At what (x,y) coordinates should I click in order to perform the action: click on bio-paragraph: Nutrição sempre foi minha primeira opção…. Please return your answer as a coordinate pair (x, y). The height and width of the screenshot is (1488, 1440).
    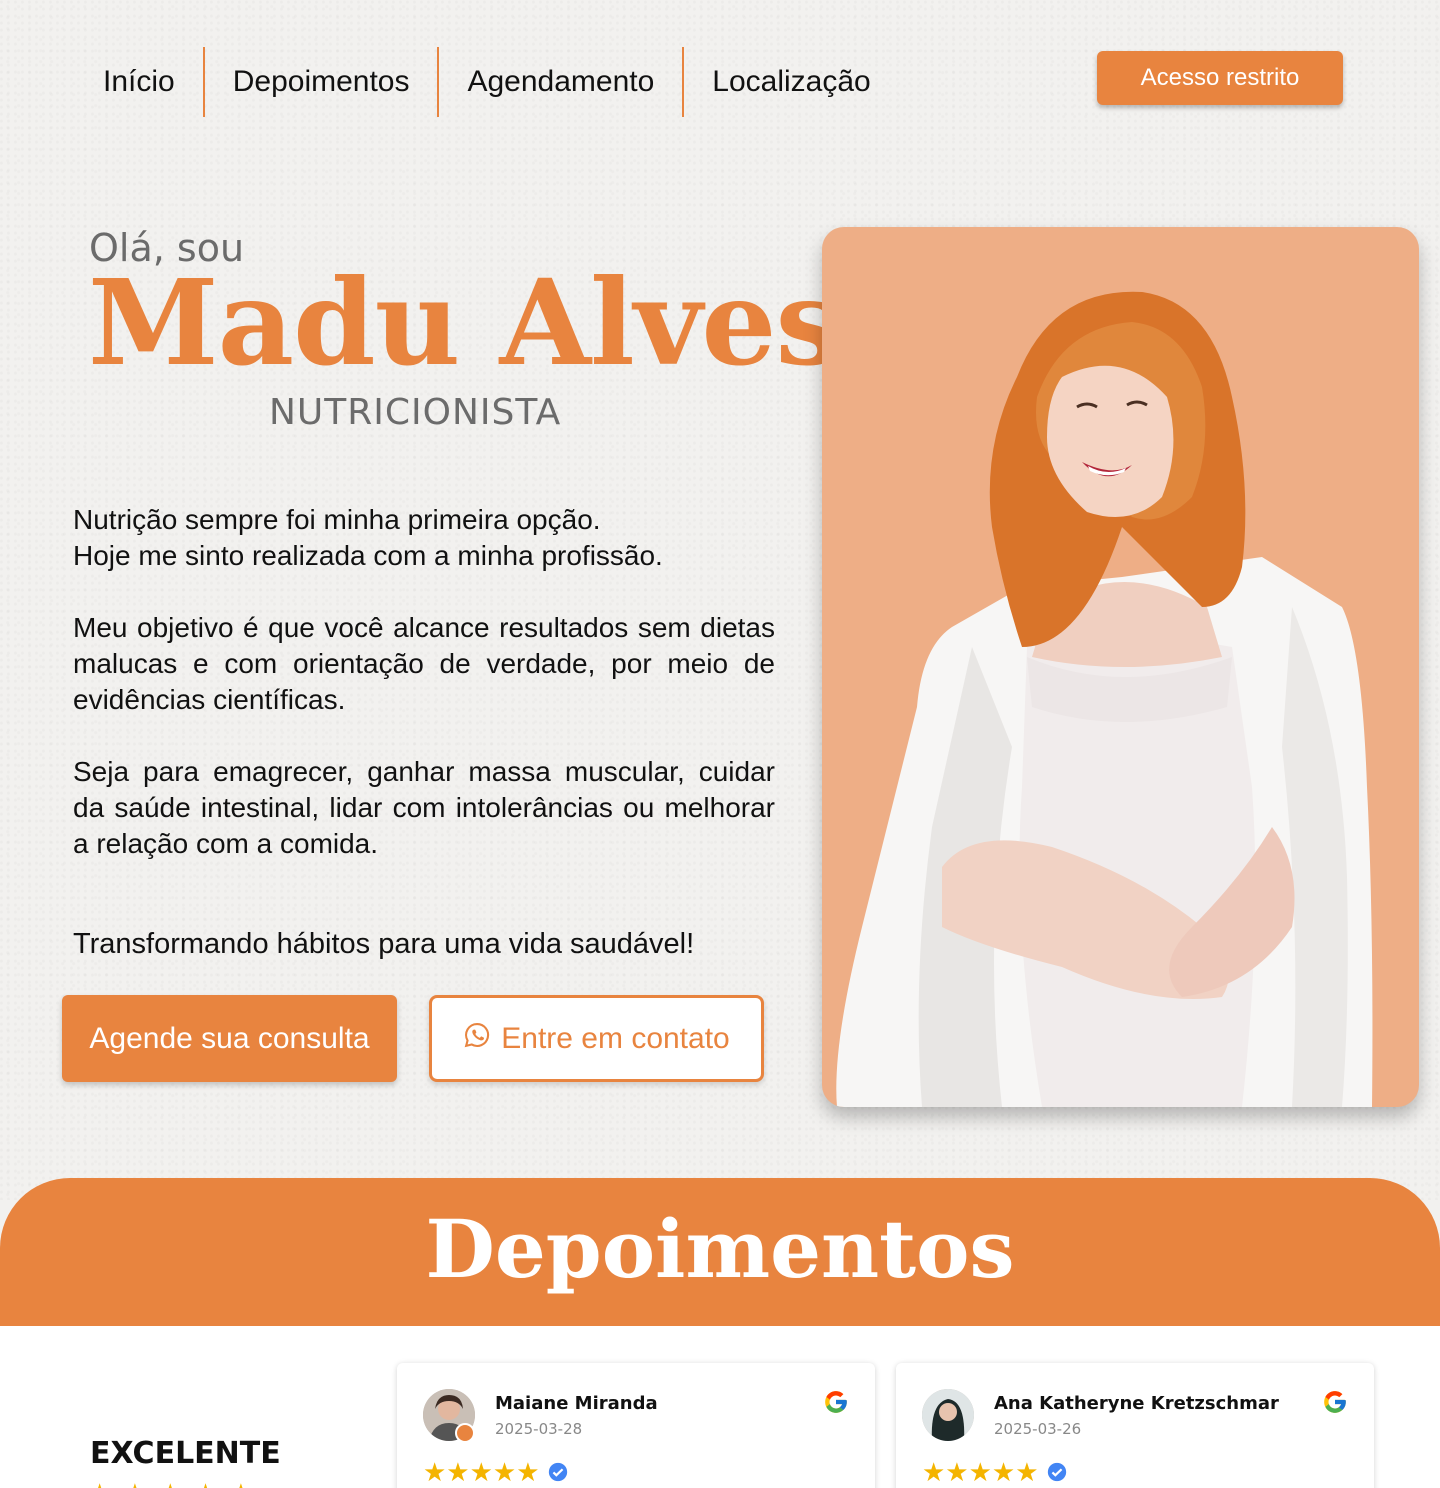
    Looking at the image, I should click on (368, 537).